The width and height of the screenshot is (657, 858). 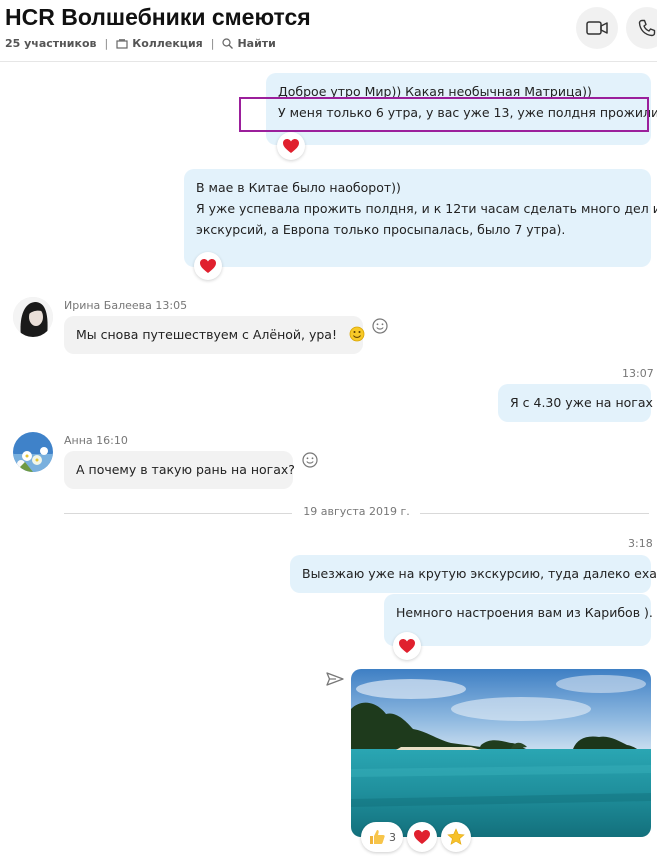 I want to click on message-text-content: Мы снова путешествуем с Алёной, ура!, so click(x=206, y=334).